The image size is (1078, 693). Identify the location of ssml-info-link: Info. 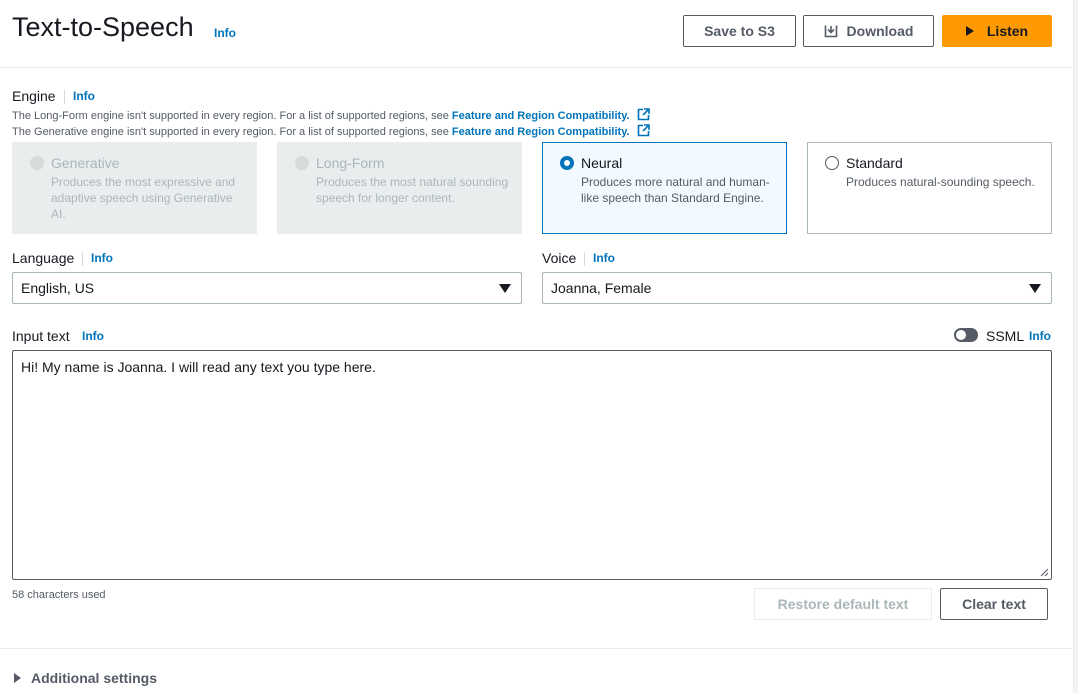
(1040, 336).